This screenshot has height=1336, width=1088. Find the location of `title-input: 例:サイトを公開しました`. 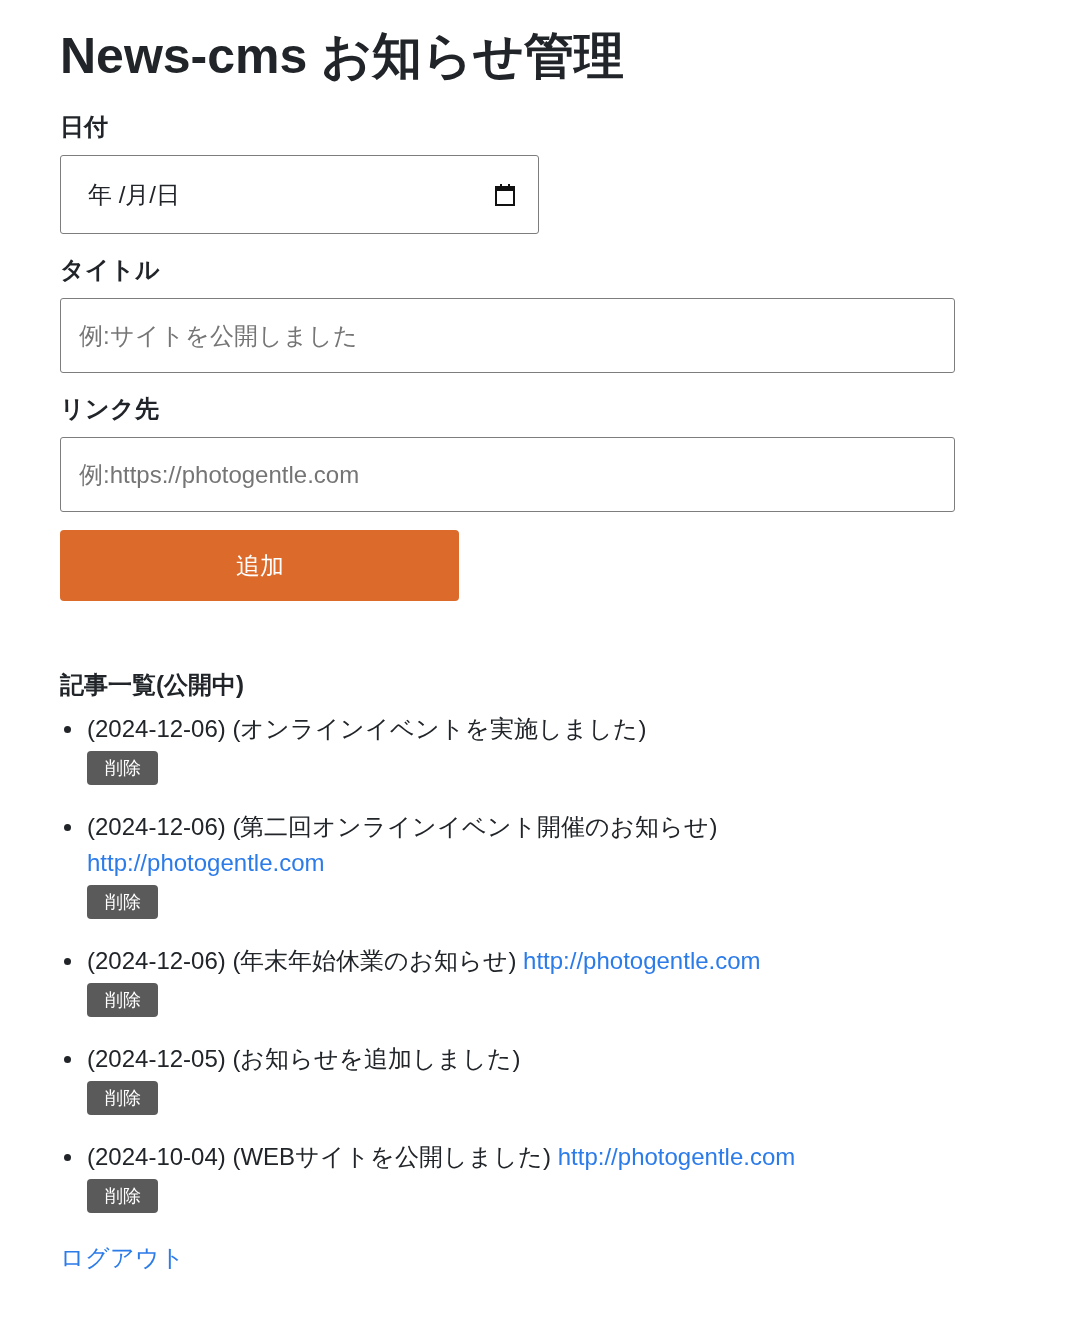

title-input: 例:サイトを公開しました is located at coordinates (507, 335).